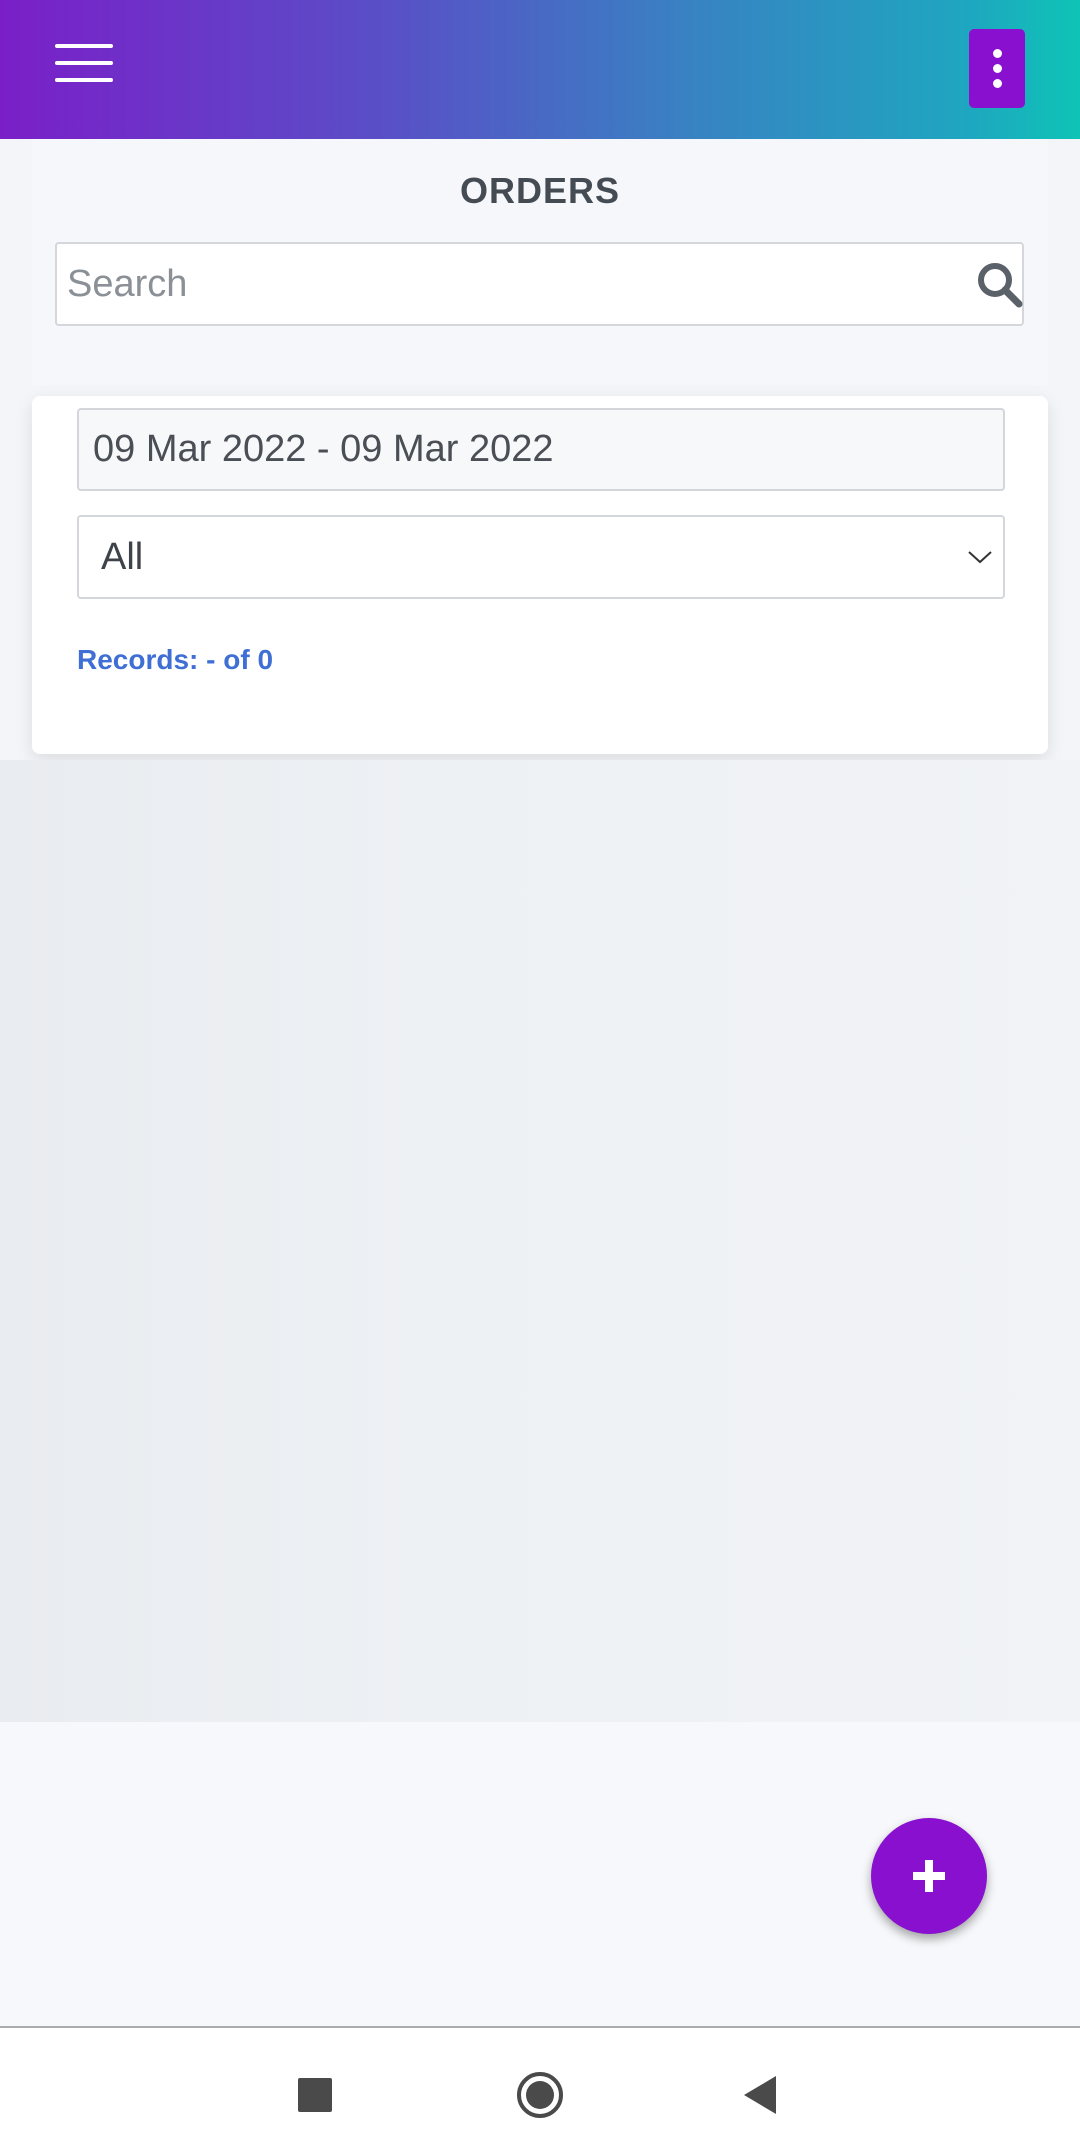  Describe the element at coordinates (997, 53) in the screenshot. I see `more-vertical-icon` at that location.